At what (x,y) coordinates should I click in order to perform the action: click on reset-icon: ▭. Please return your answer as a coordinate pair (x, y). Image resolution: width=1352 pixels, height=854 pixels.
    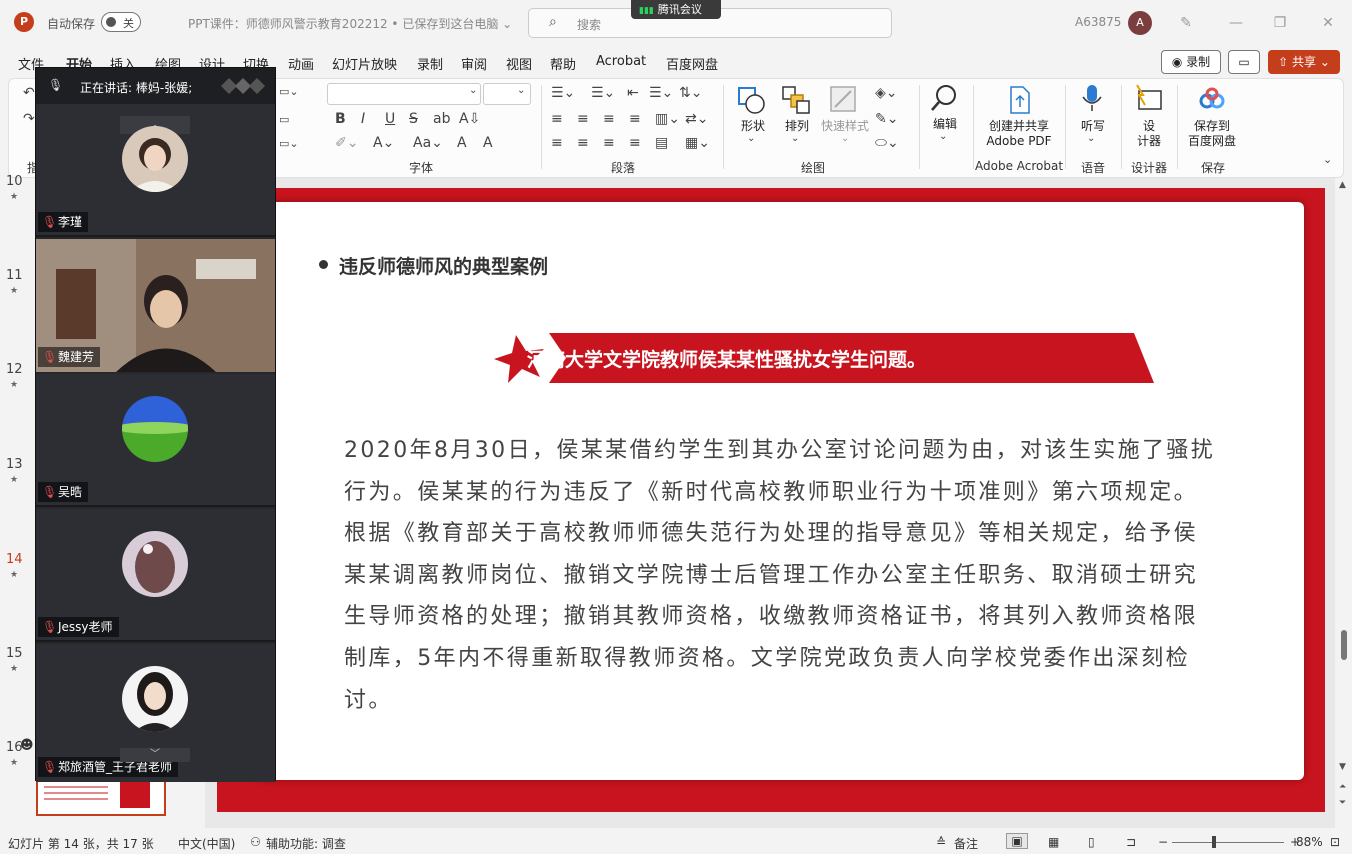
    Looking at the image, I should click on (284, 119).